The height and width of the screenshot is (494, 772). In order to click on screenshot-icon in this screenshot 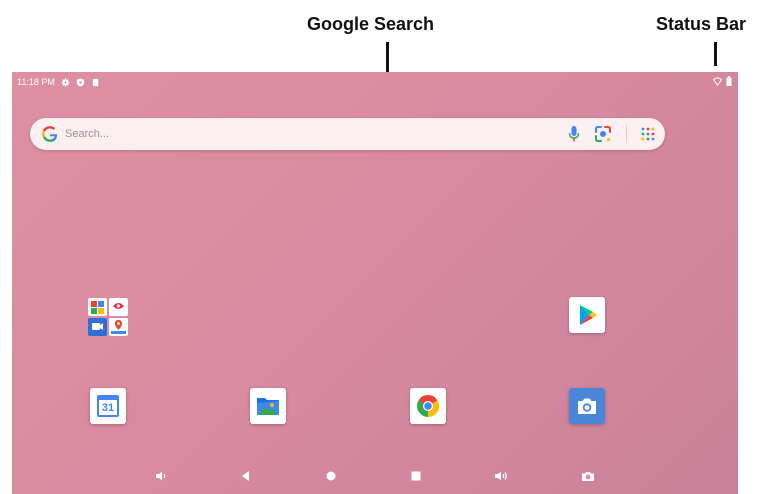, I will do `click(588, 476)`.